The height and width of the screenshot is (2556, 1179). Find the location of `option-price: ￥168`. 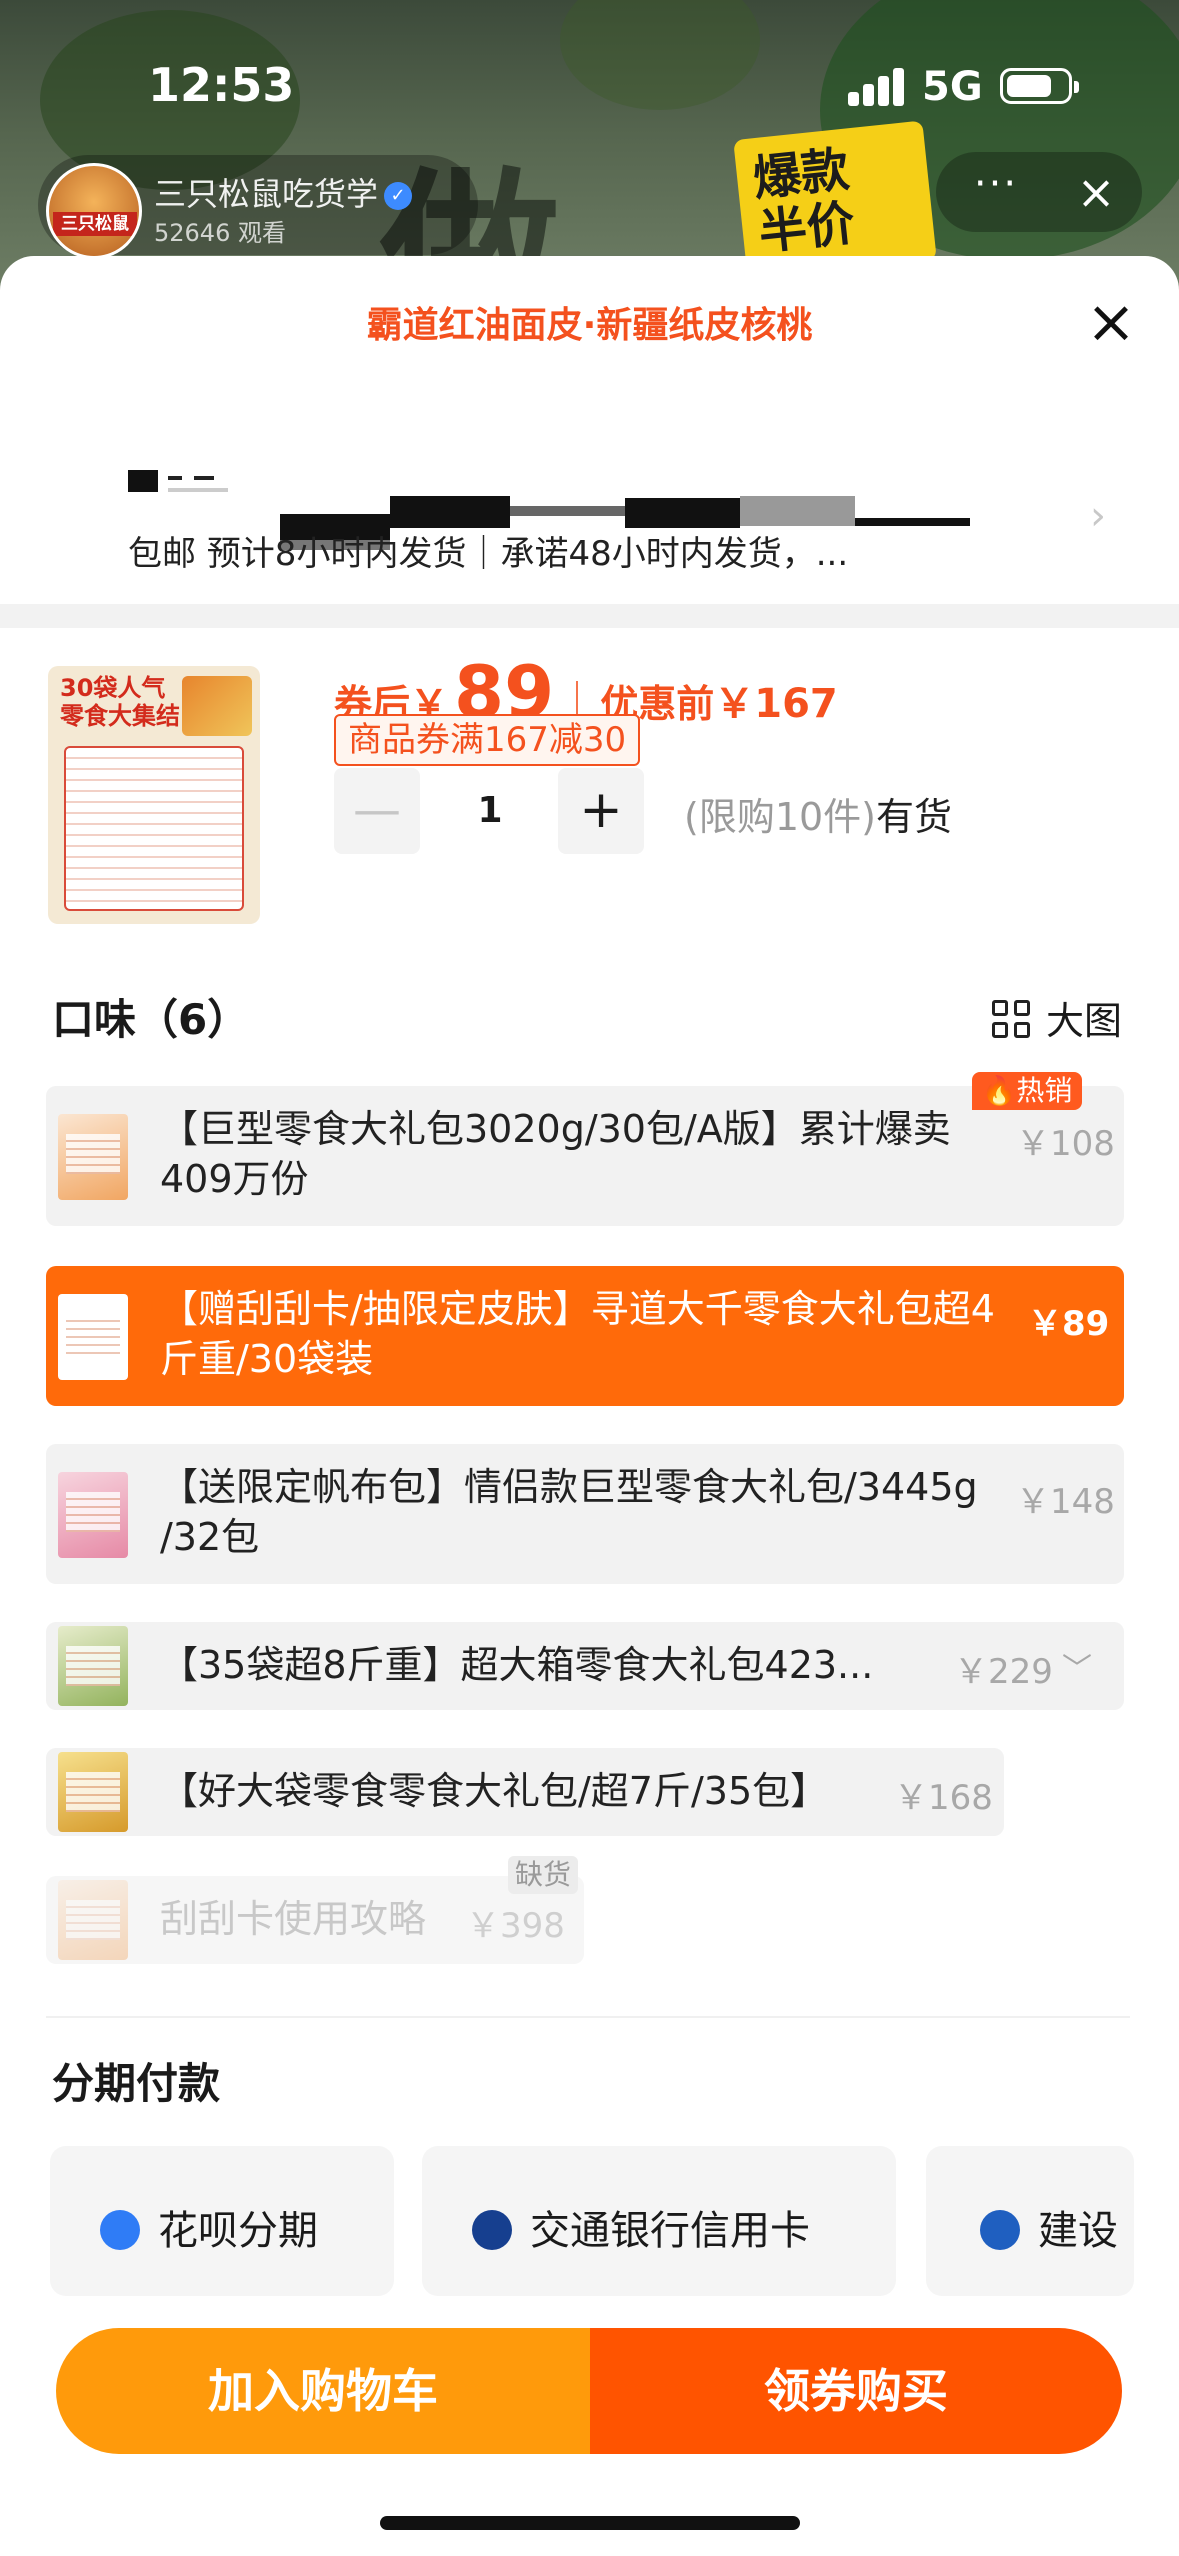

option-price: ￥168 is located at coordinates (943, 1798).